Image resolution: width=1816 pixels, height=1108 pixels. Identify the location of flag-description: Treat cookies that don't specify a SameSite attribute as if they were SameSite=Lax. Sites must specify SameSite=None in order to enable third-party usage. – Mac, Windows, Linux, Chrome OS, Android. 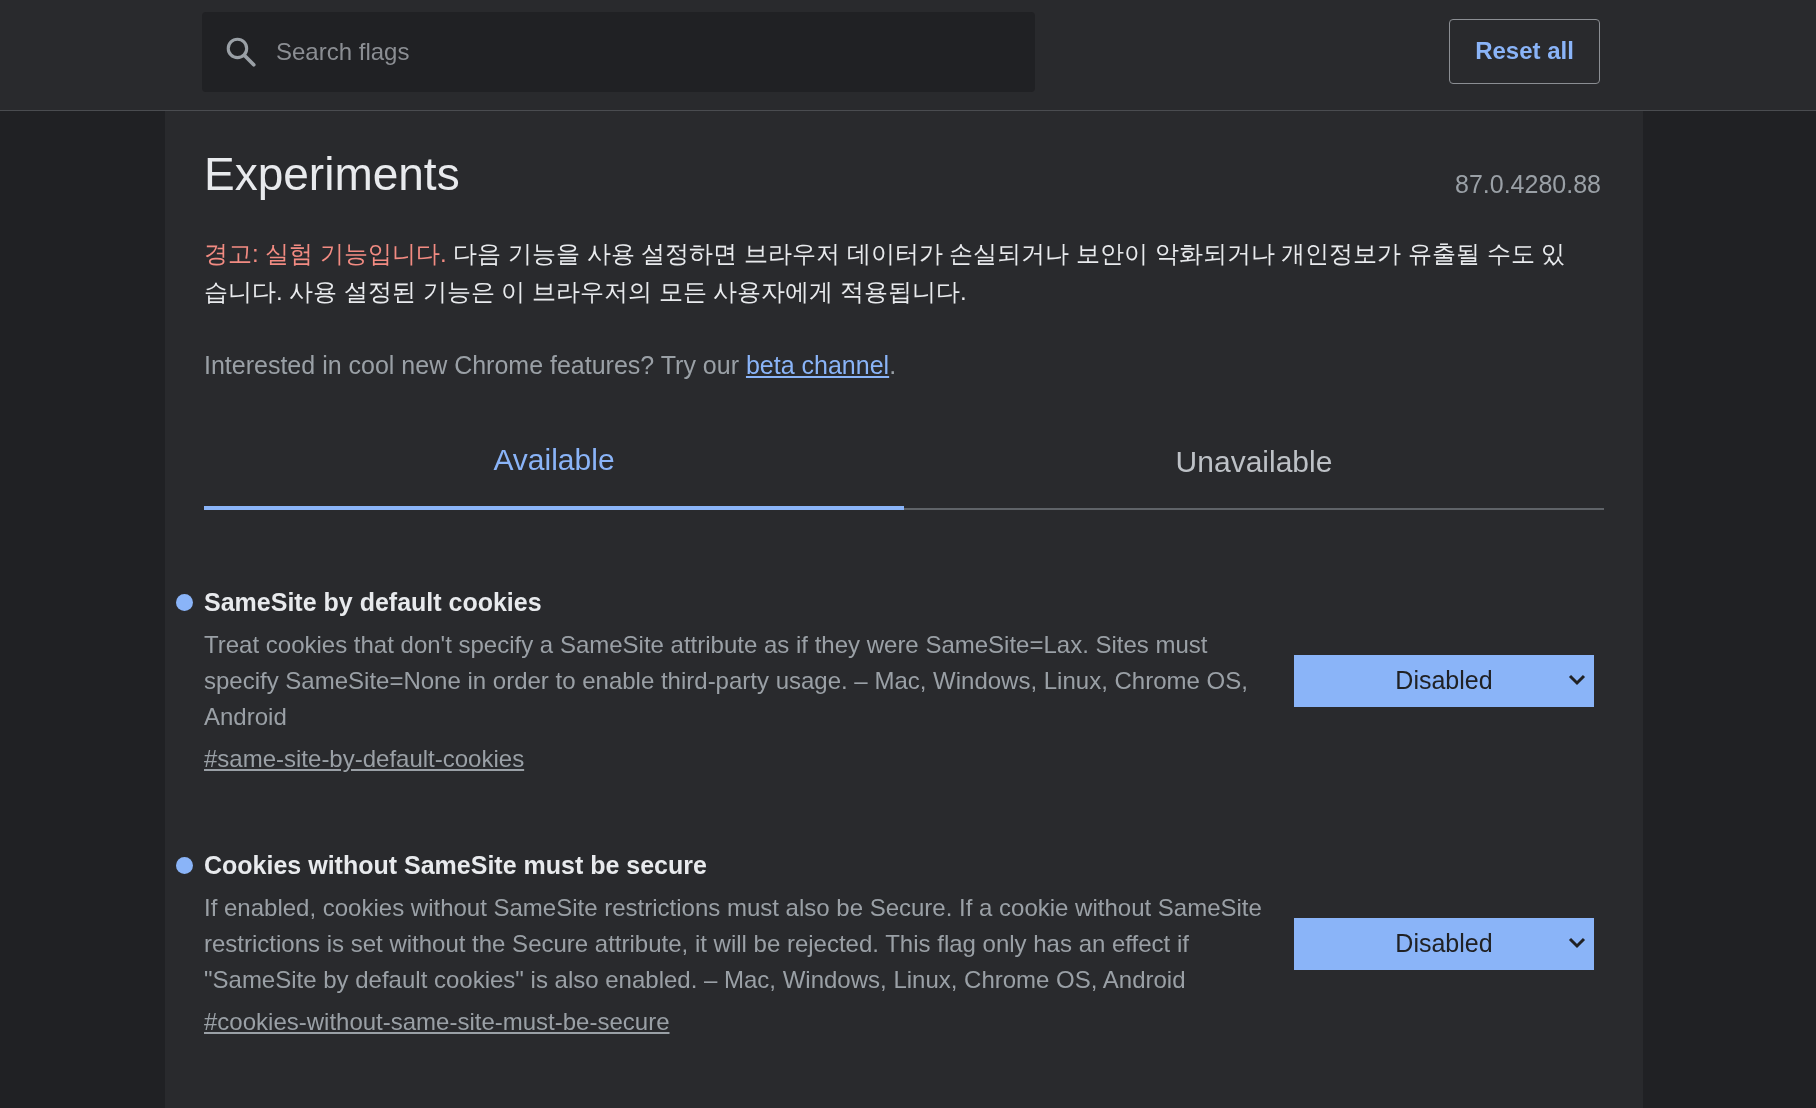
(726, 681).